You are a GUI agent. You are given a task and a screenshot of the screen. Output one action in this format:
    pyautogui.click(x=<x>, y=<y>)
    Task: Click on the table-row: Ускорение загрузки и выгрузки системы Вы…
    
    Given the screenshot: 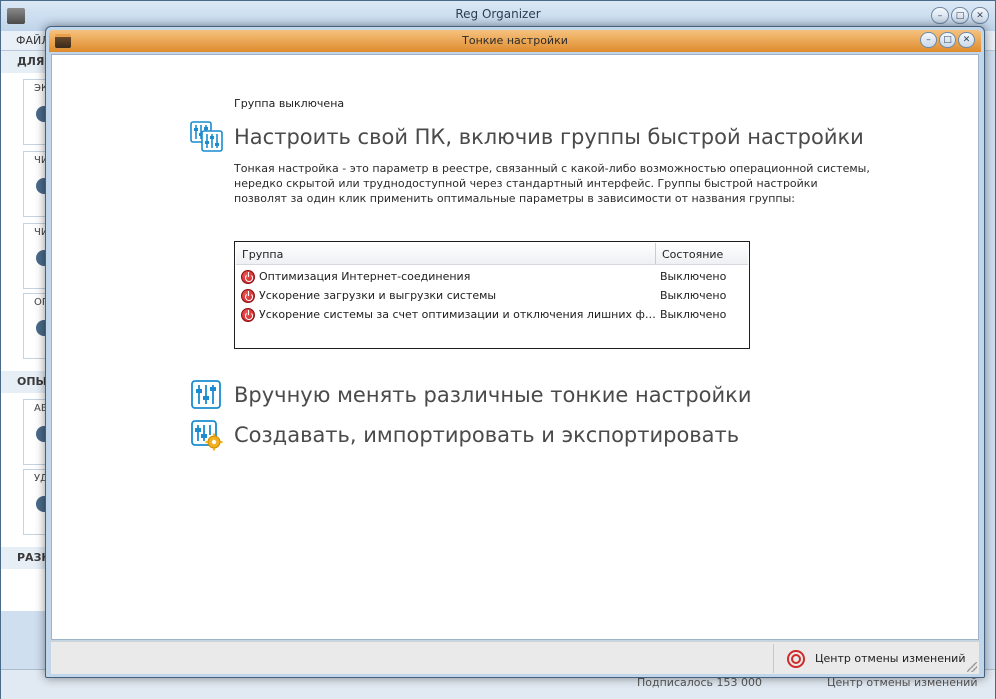 What is the action you would take?
    pyautogui.click(x=492, y=295)
    